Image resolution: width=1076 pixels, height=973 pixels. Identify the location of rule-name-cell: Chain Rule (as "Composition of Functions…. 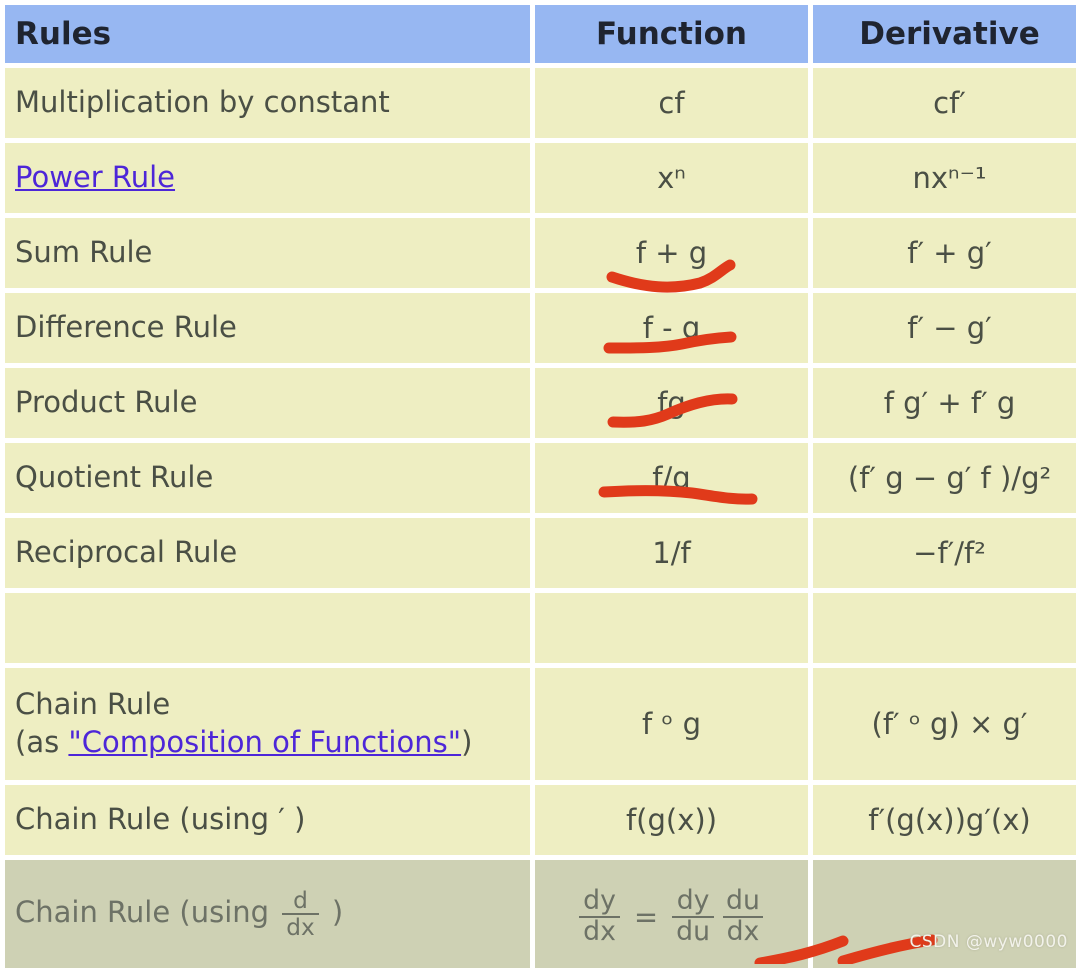
(267, 724).